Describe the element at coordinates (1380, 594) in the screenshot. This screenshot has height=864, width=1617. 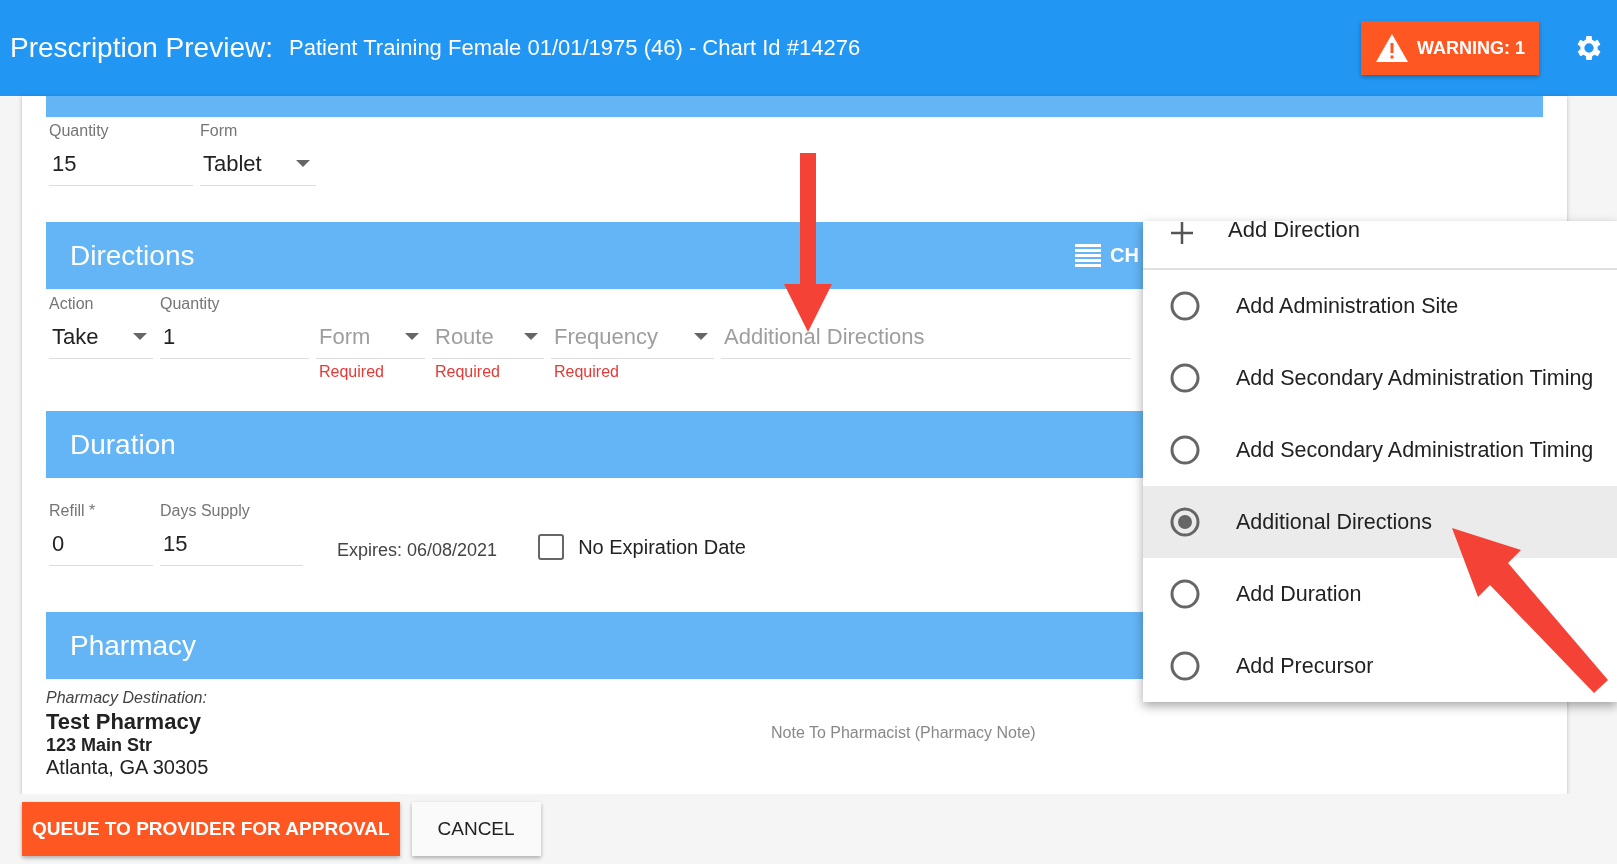
I see `menu-item: Add Duration` at that location.